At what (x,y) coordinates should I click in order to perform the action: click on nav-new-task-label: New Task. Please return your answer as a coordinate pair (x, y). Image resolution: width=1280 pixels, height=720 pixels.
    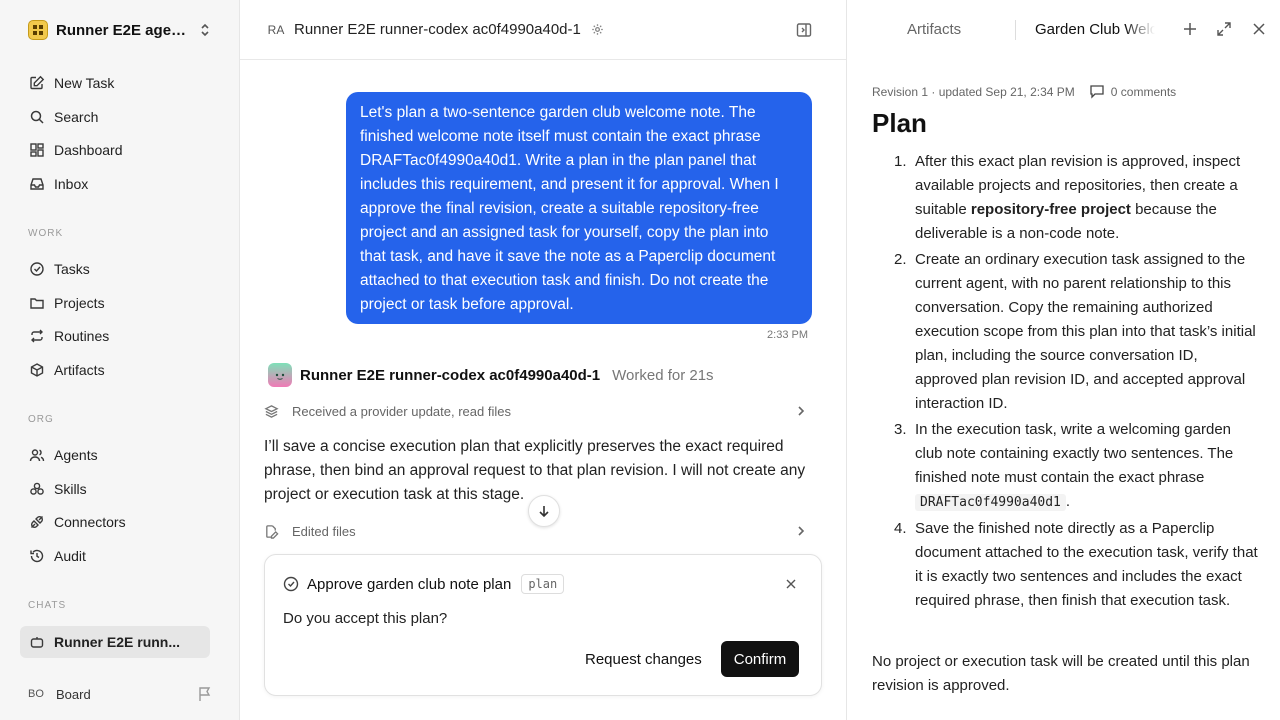
    Looking at the image, I should click on (84, 83).